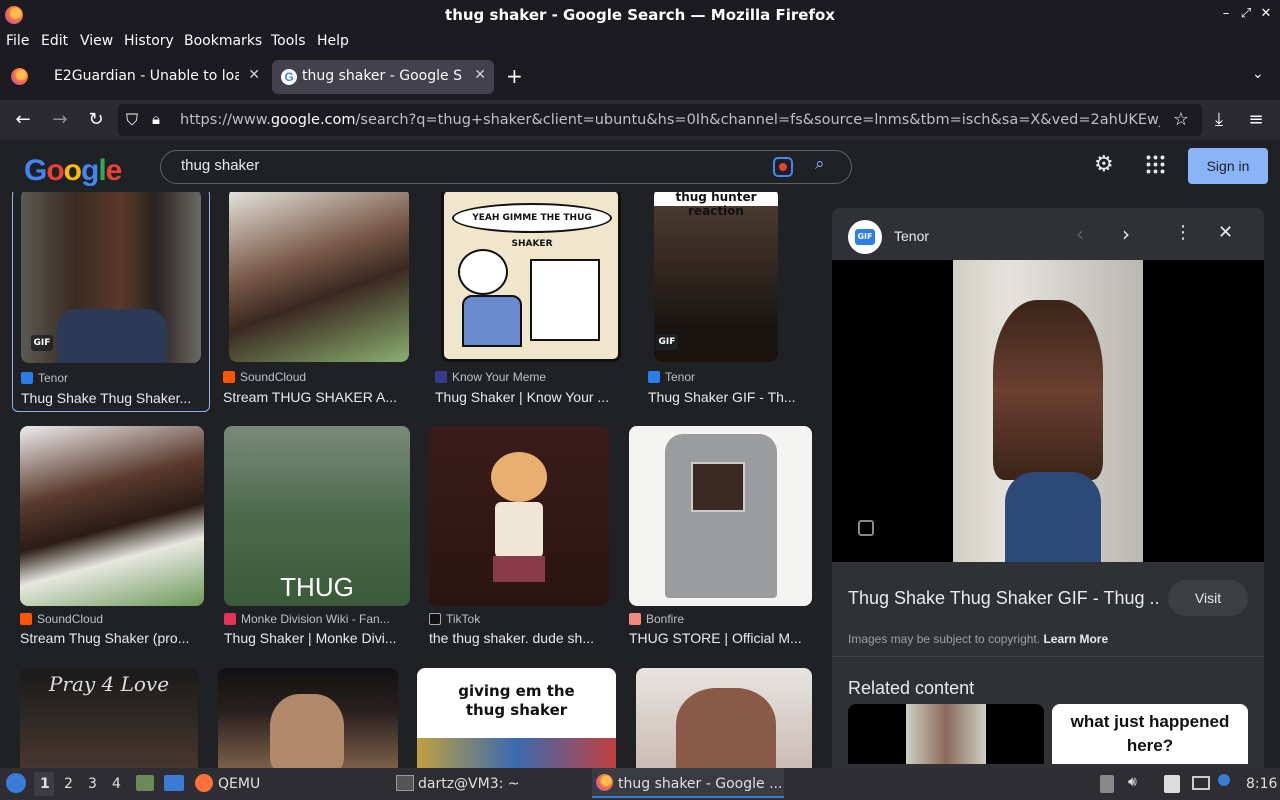 The height and width of the screenshot is (800, 1280). What do you see at coordinates (1225, 232) in the screenshot?
I see `close-panel-icon: ✕` at bounding box center [1225, 232].